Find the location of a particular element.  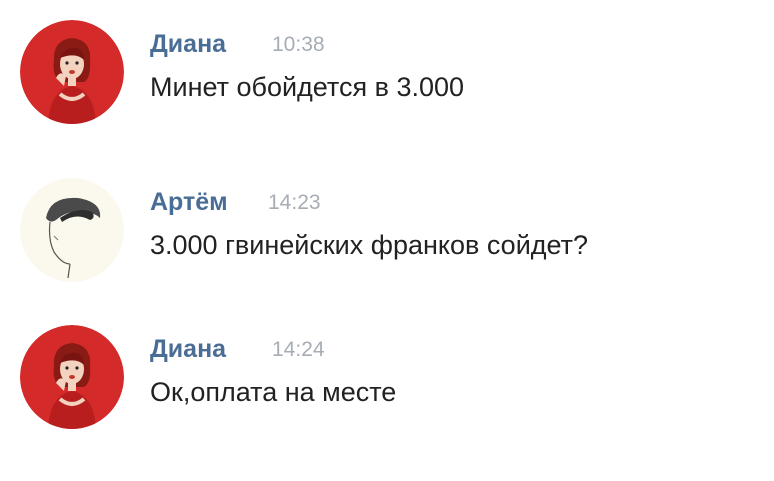

message-author: Артём is located at coordinates (189, 202).